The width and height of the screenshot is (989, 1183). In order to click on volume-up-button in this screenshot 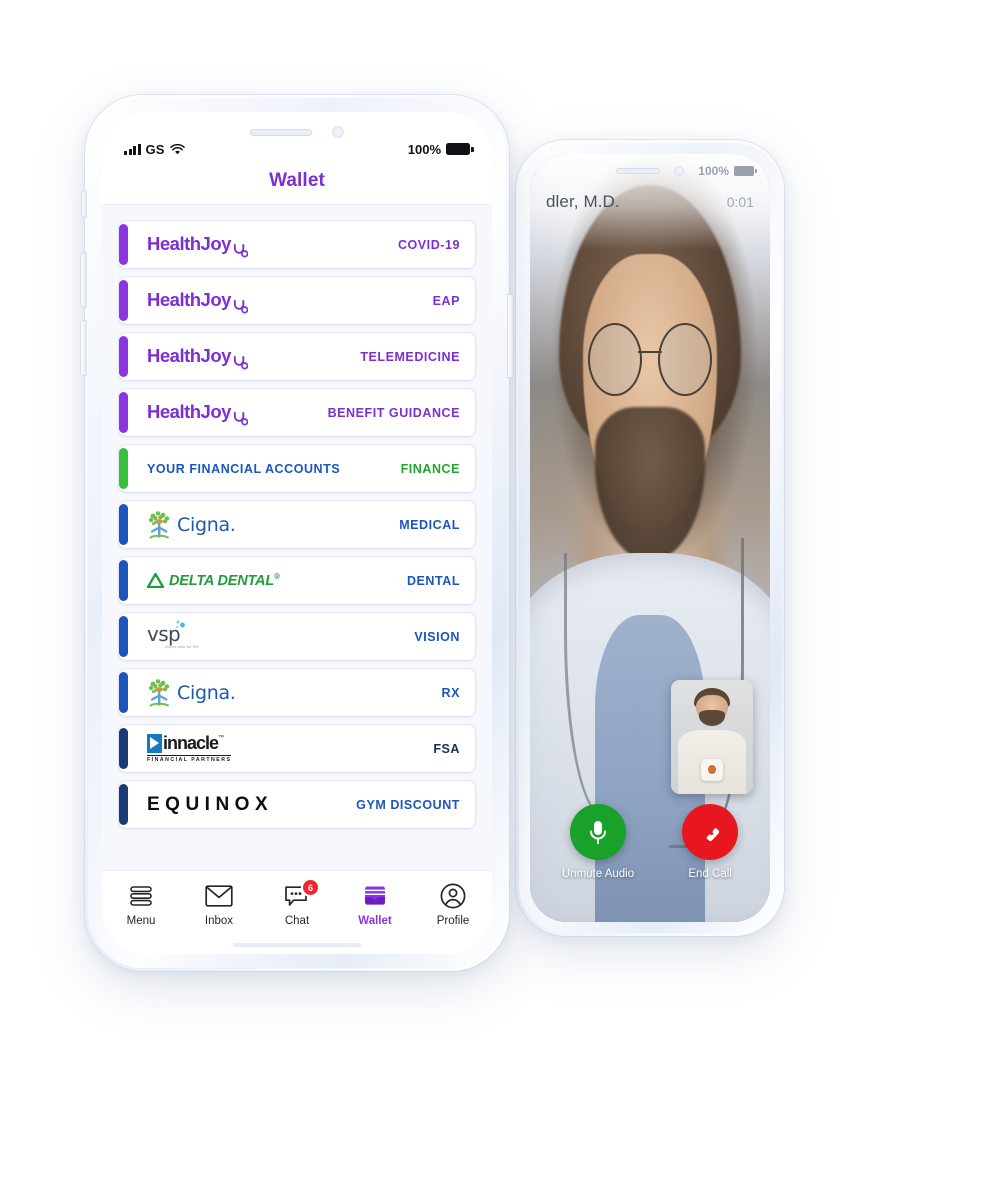, I will do `click(83, 280)`.